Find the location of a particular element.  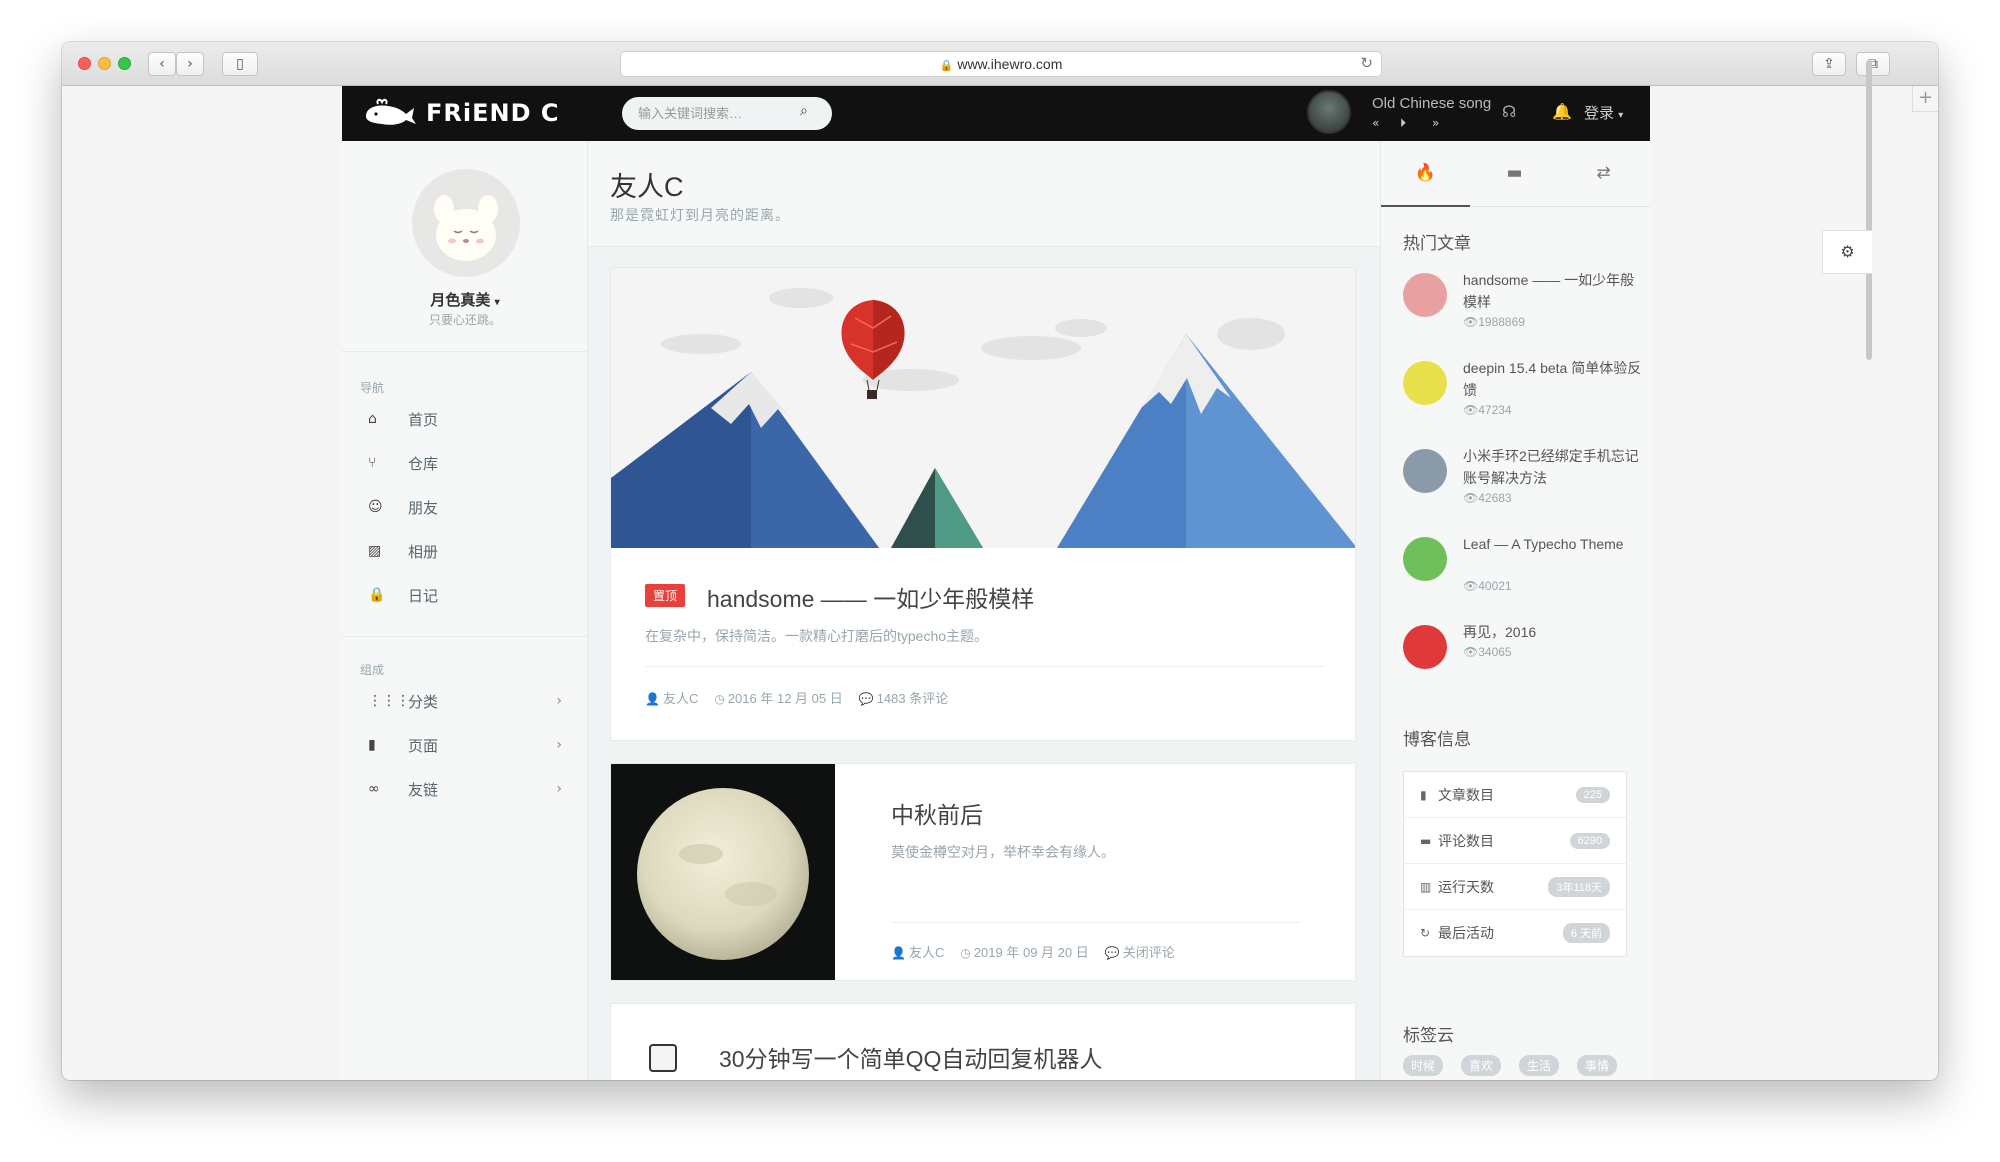

url-text: www.ihewro.com is located at coordinates (1010, 64).